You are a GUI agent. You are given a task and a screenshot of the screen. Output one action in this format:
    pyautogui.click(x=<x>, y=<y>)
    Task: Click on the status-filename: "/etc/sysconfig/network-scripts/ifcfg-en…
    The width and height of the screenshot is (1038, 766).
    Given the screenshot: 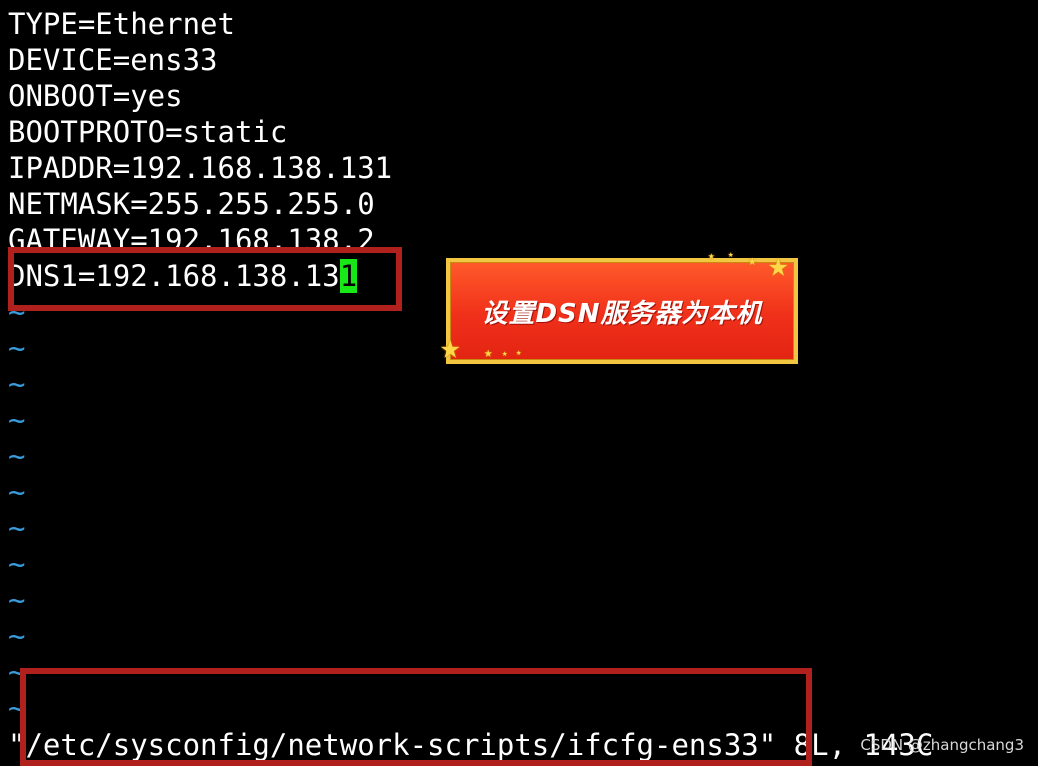 What is the action you would take?
    pyautogui.click(x=392, y=745)
    